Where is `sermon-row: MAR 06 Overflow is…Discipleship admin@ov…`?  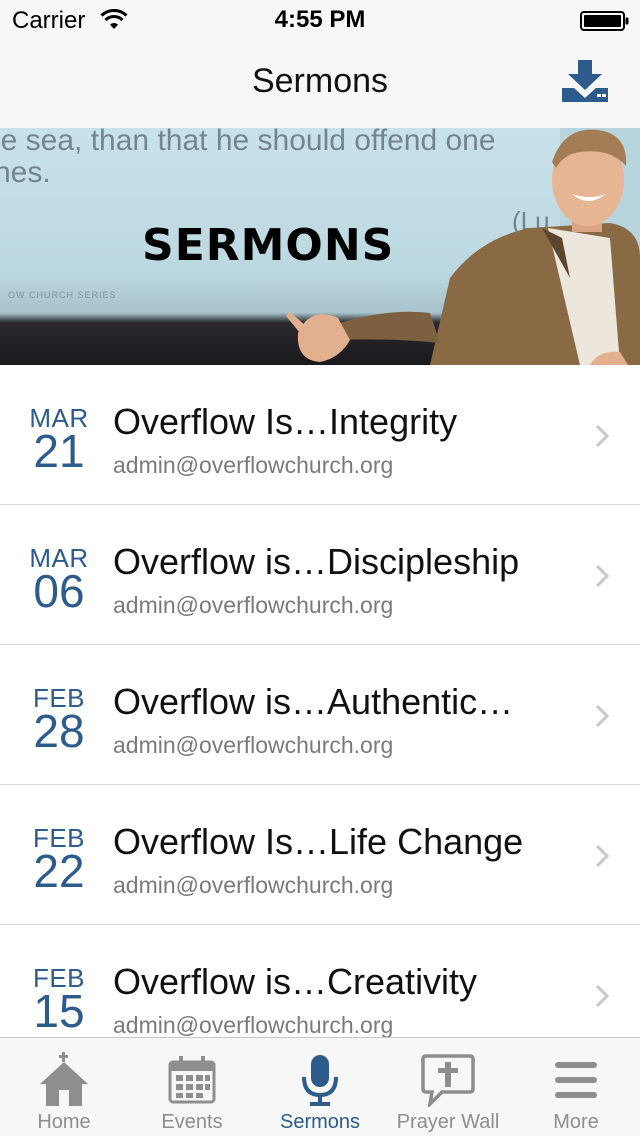
sermon-row: MAR 06 Overflow is…Discipleship admin@ov… is located at coordinates (320, 575).